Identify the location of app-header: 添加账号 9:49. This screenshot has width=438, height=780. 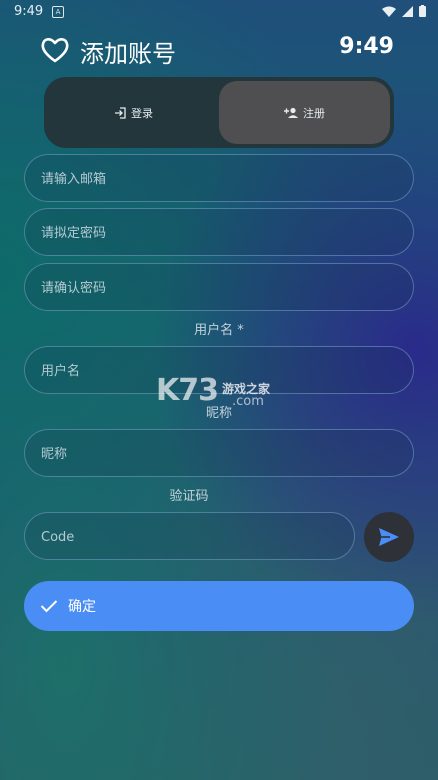
(219, 50).